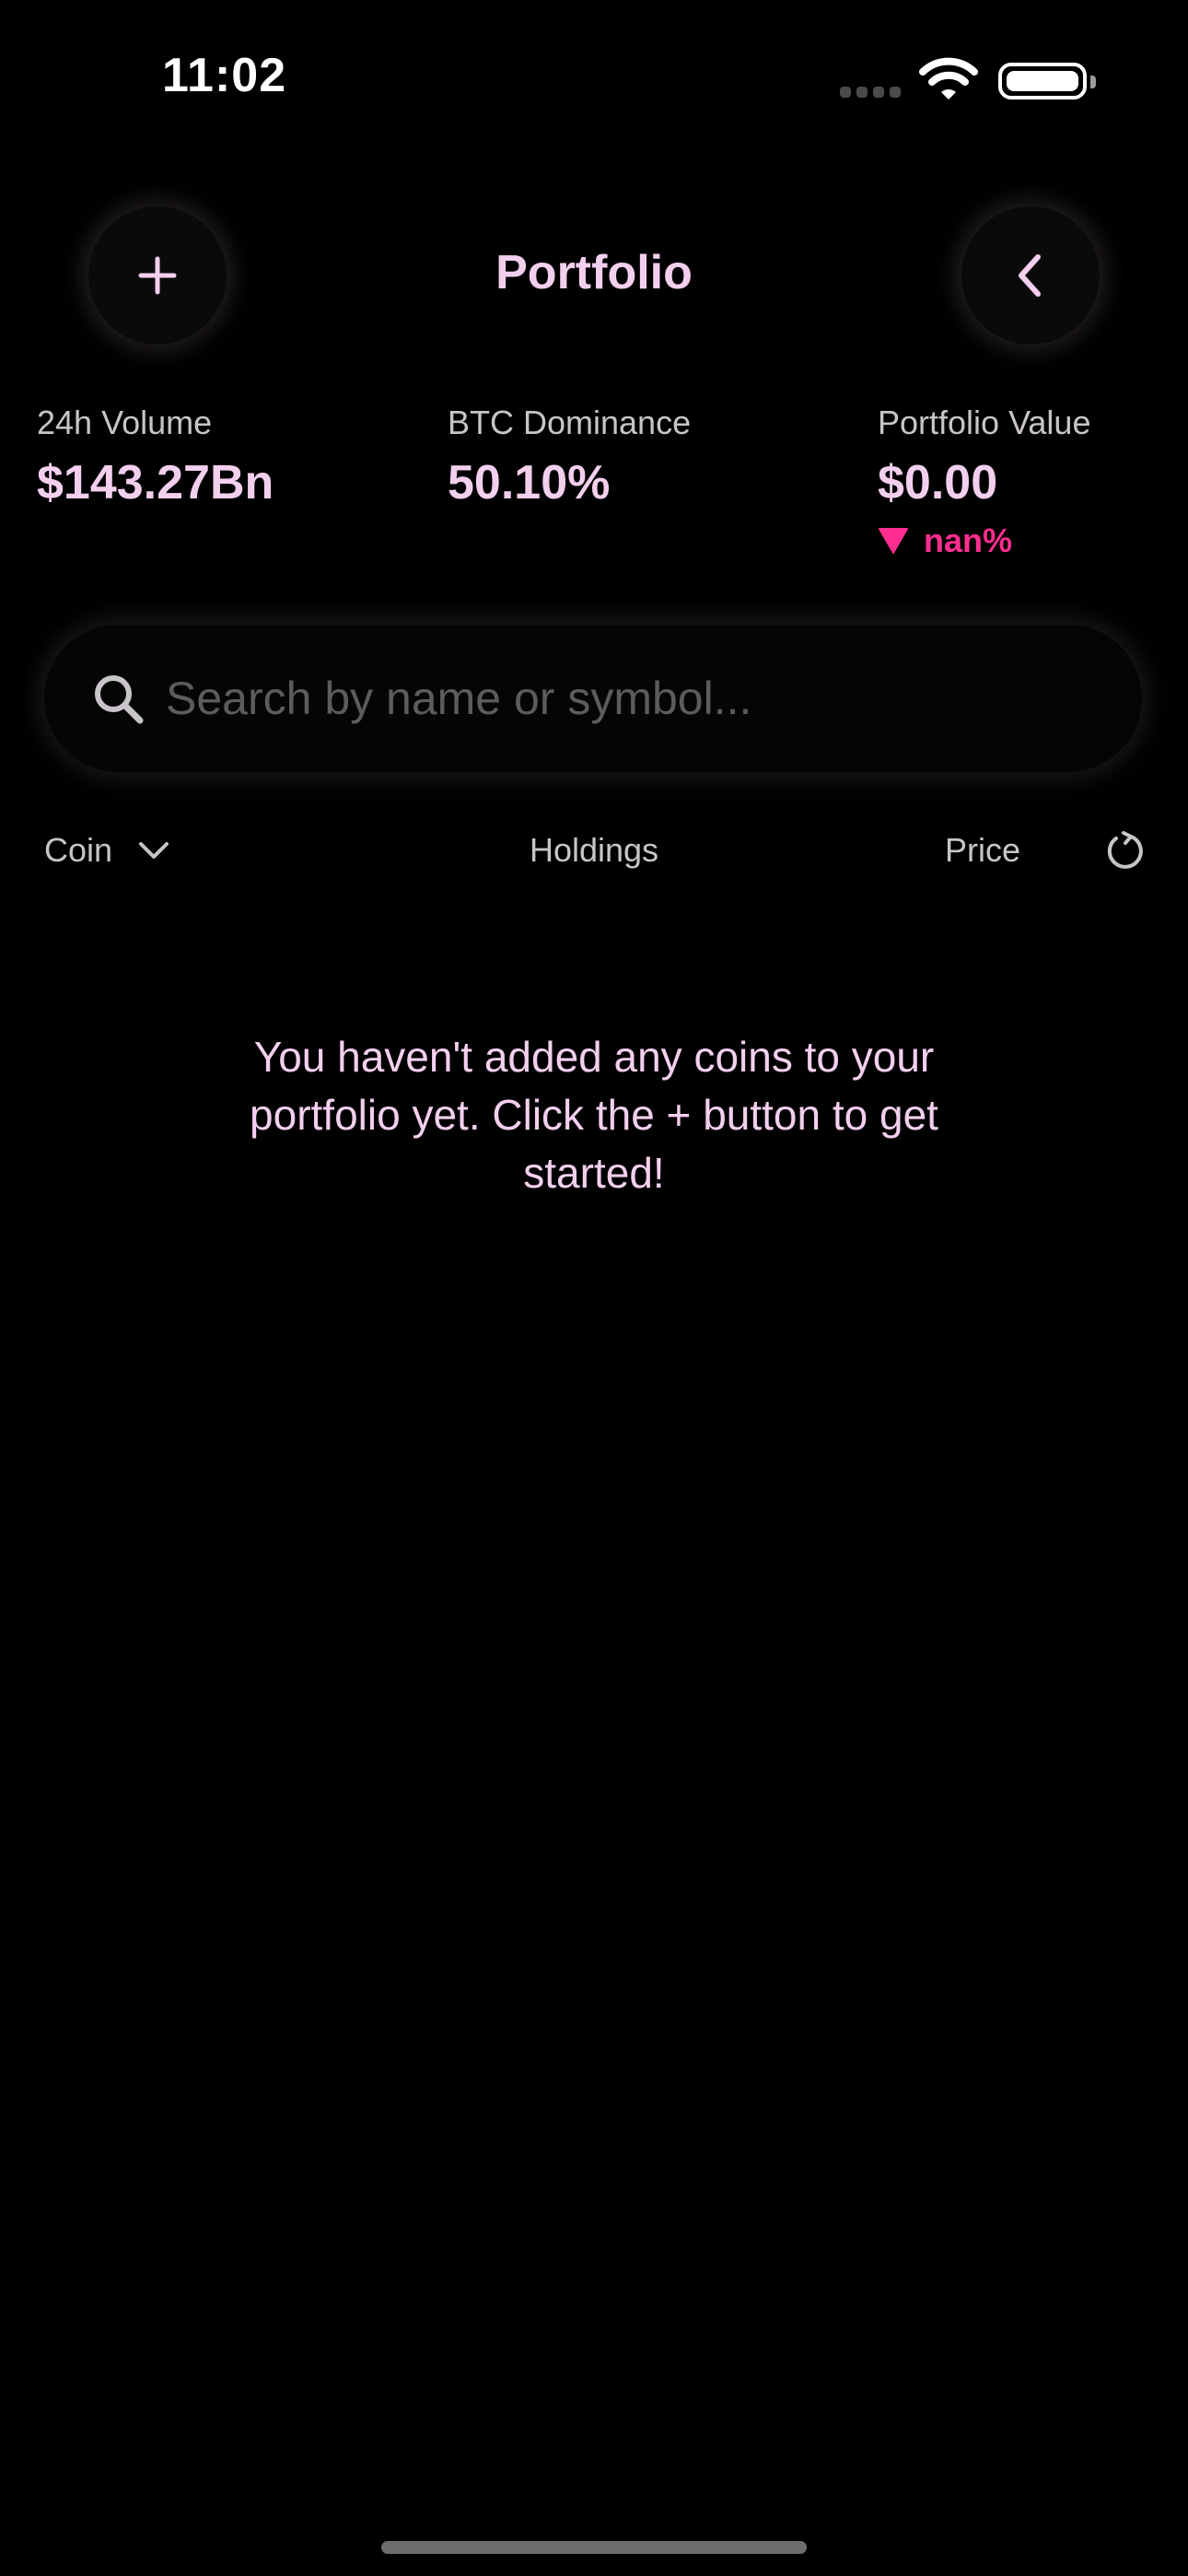  What do you see at coordinates (570, 422) in the screenshot?
I see `stat-label-btc-dominance: BTC Dominance` at bounding box center [570, 422].